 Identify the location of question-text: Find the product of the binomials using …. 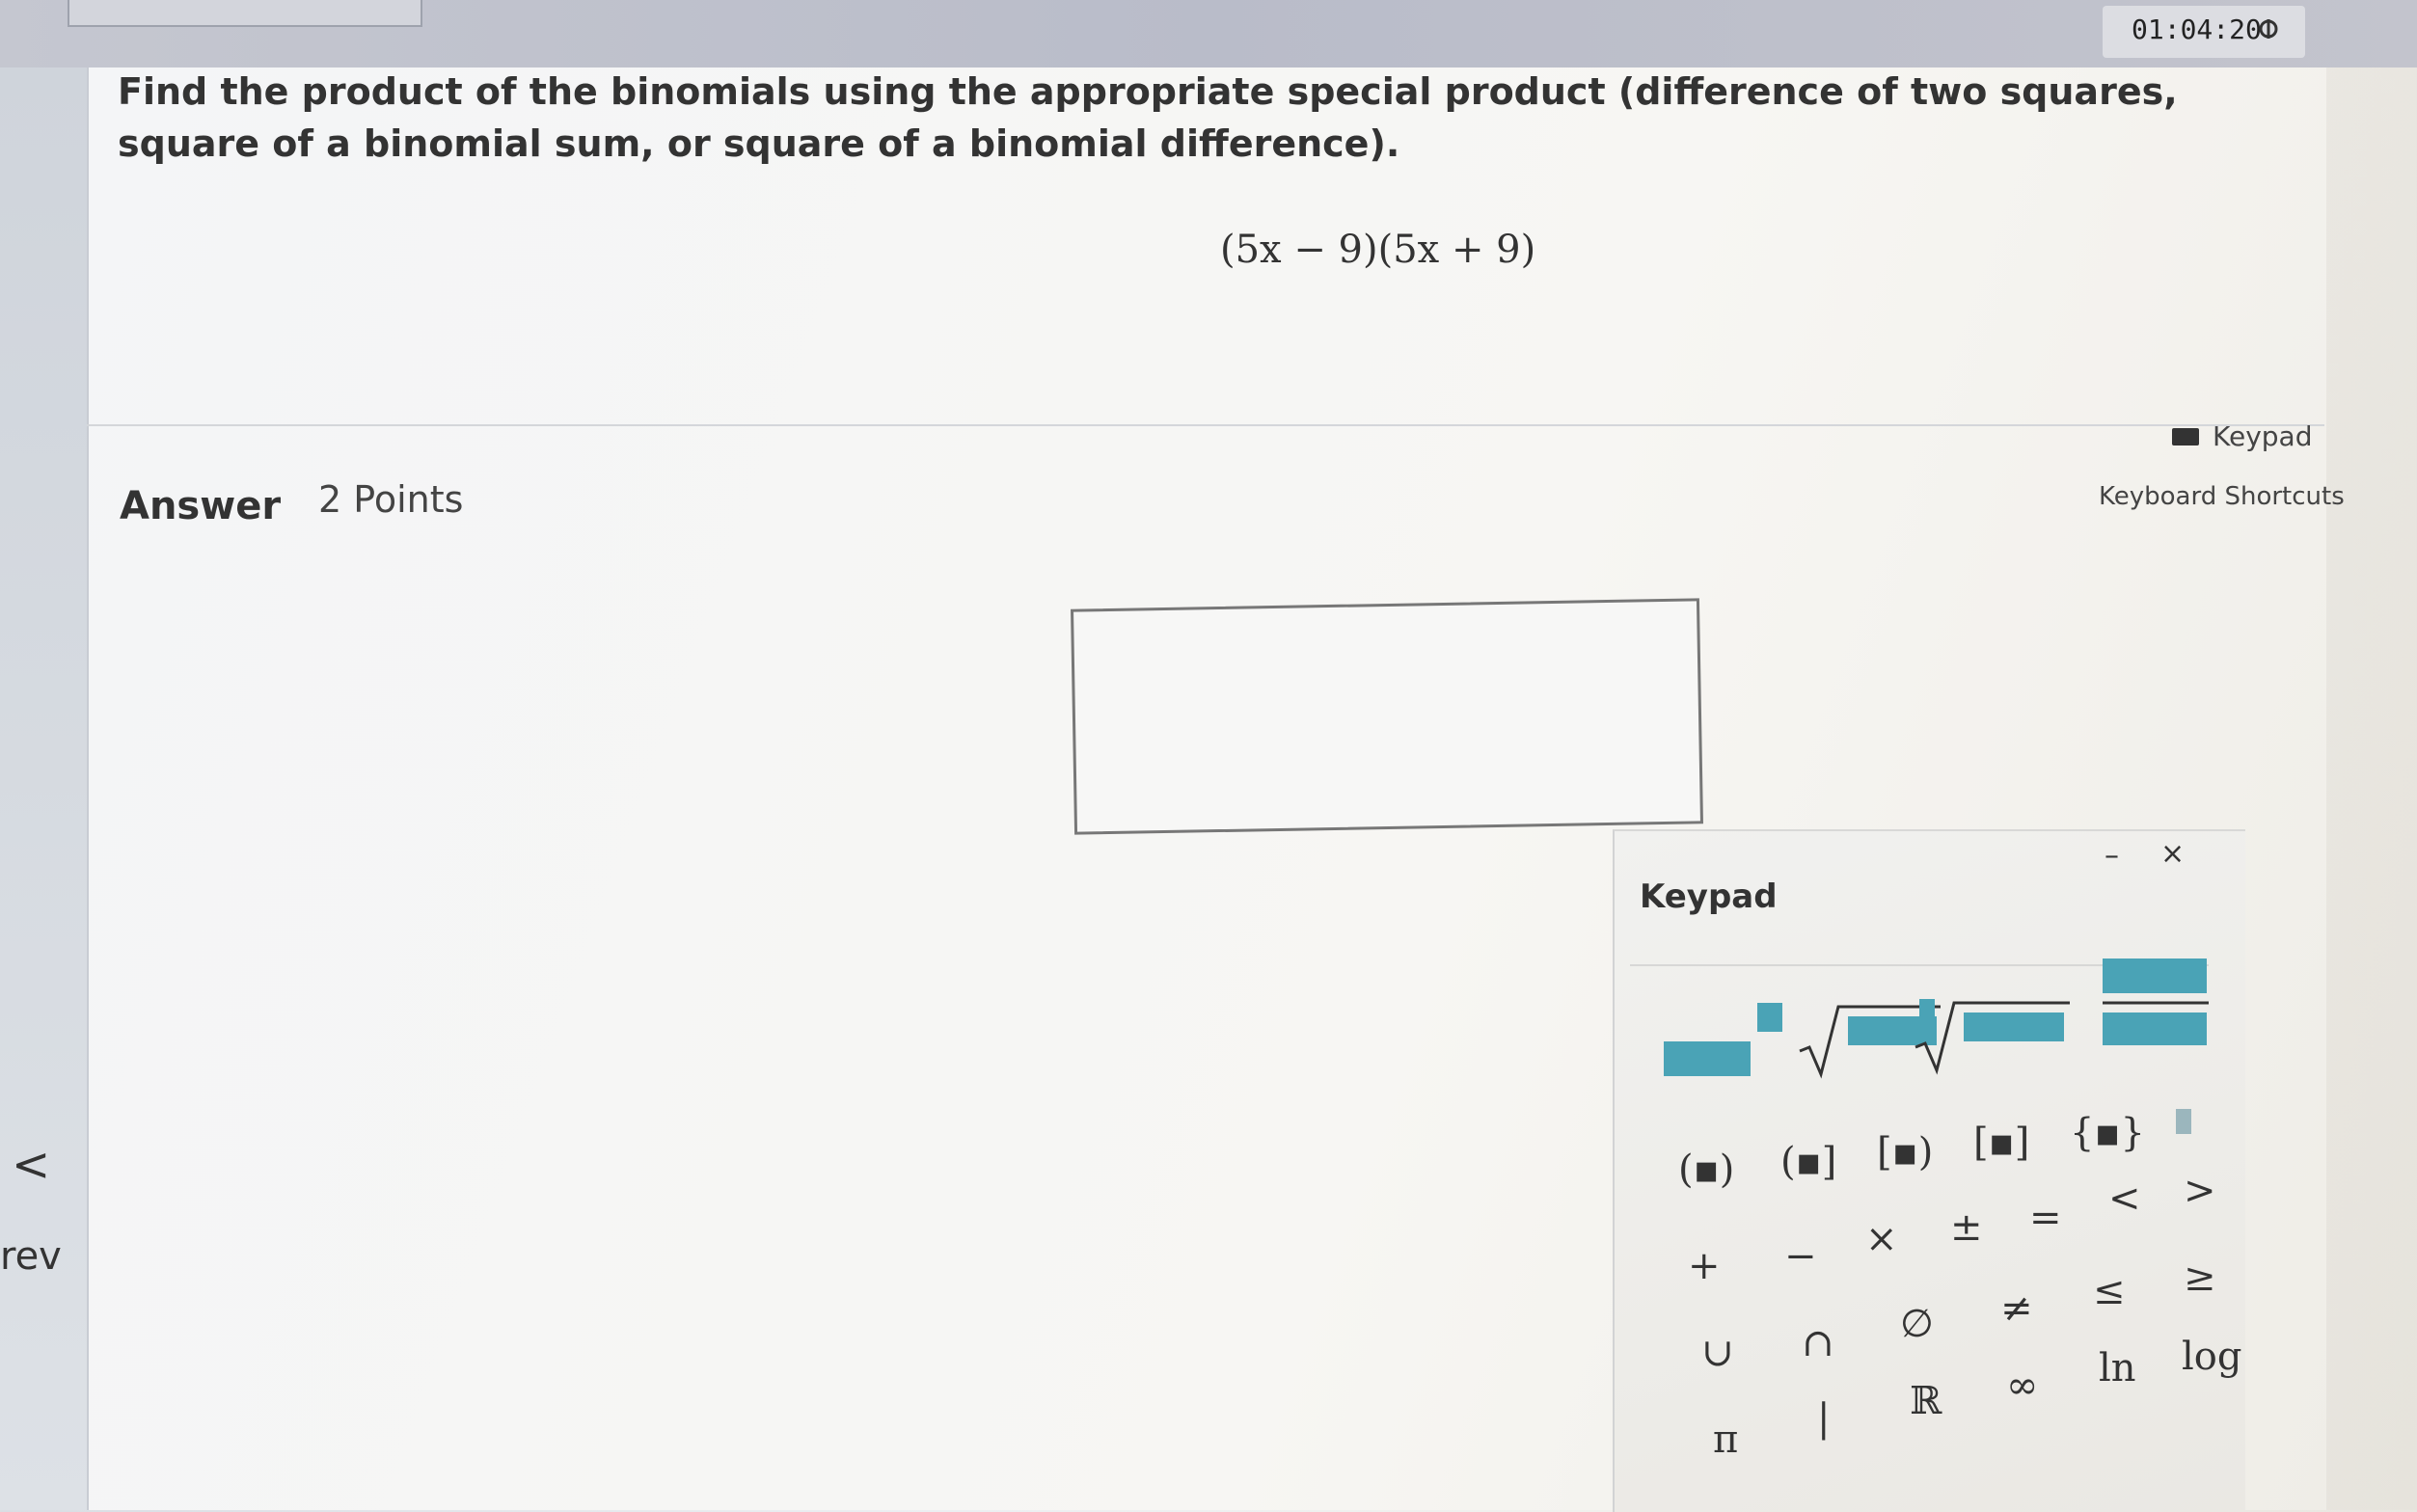
(1148, 117).